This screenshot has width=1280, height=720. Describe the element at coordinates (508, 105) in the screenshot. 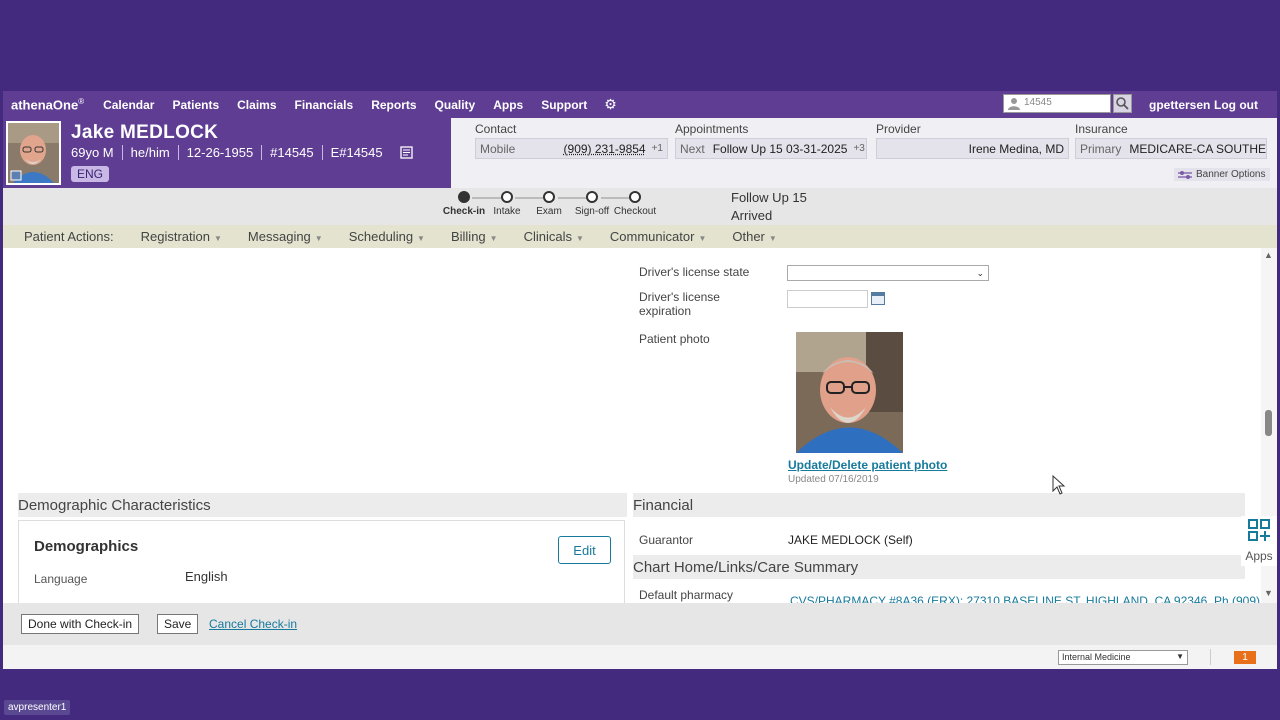

I see `nav-apps: Apps` at that location.